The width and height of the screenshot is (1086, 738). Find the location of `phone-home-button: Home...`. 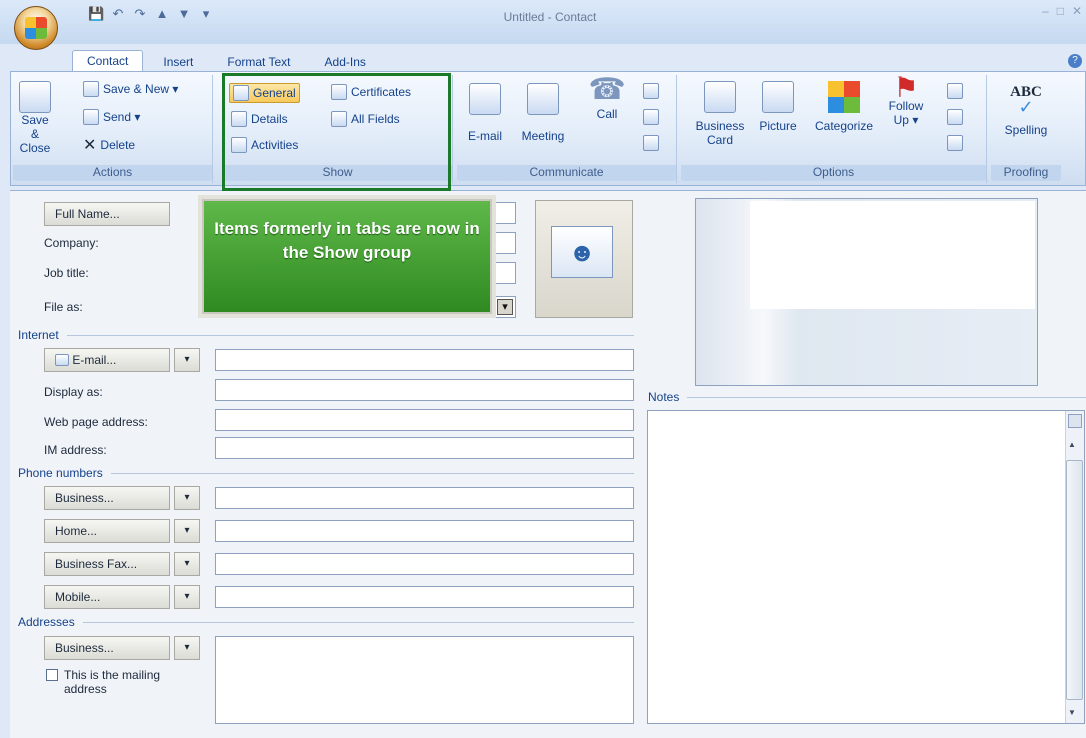

phone-home-button: Home... is located at coordinates (107, 531).